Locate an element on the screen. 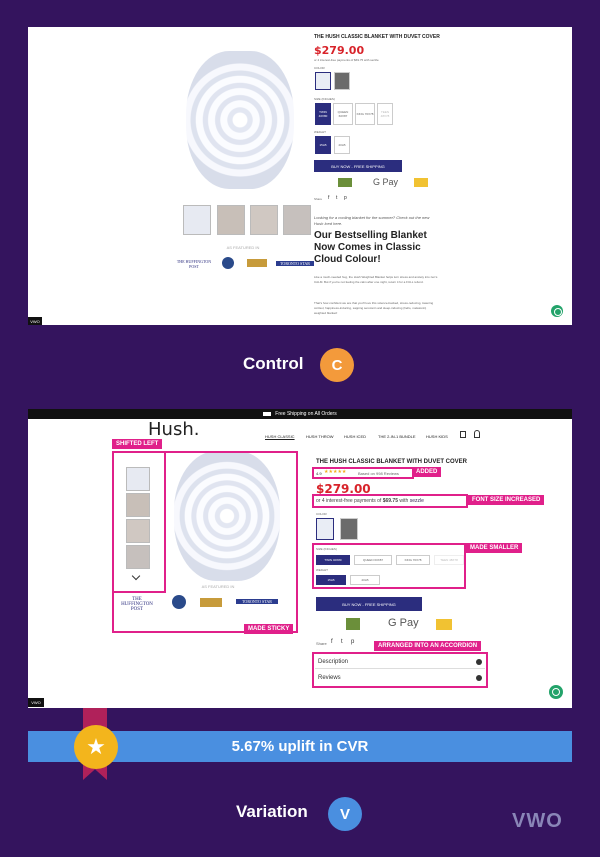 The width and height of the screenshot is (600, 857). cart-icon is located at coordinates (463, 434).